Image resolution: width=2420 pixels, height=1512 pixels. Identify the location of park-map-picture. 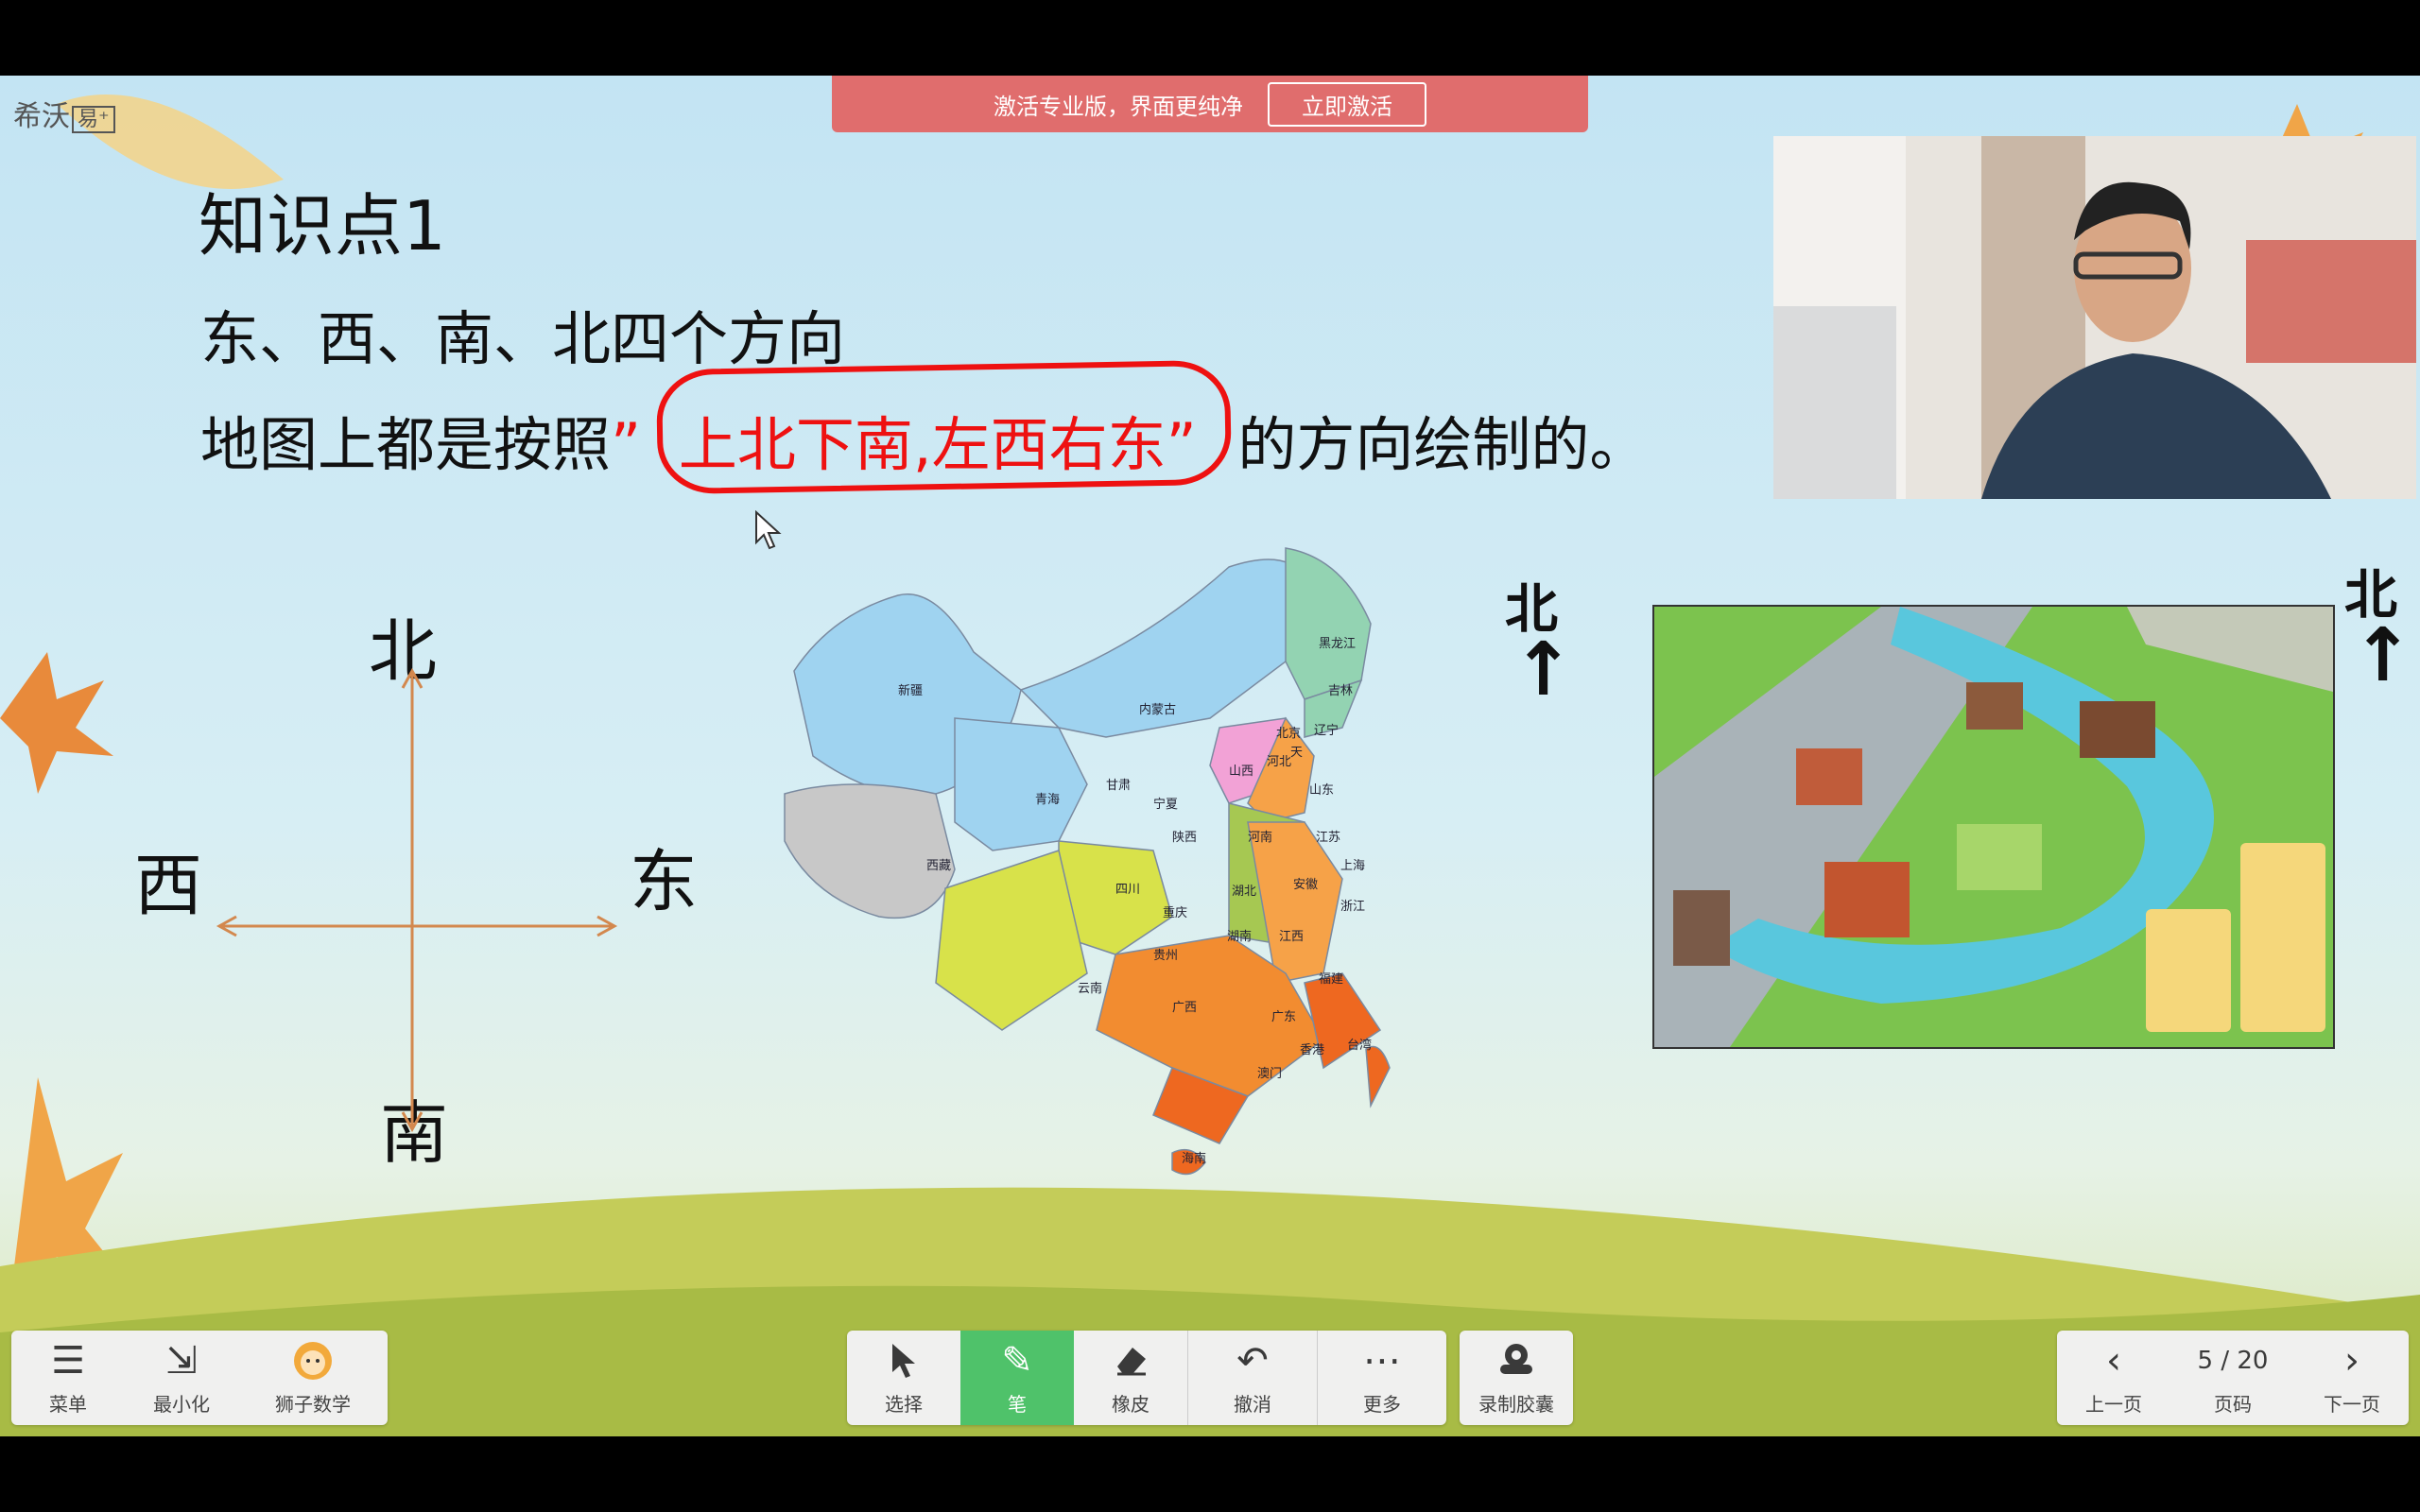
(1993, 827).